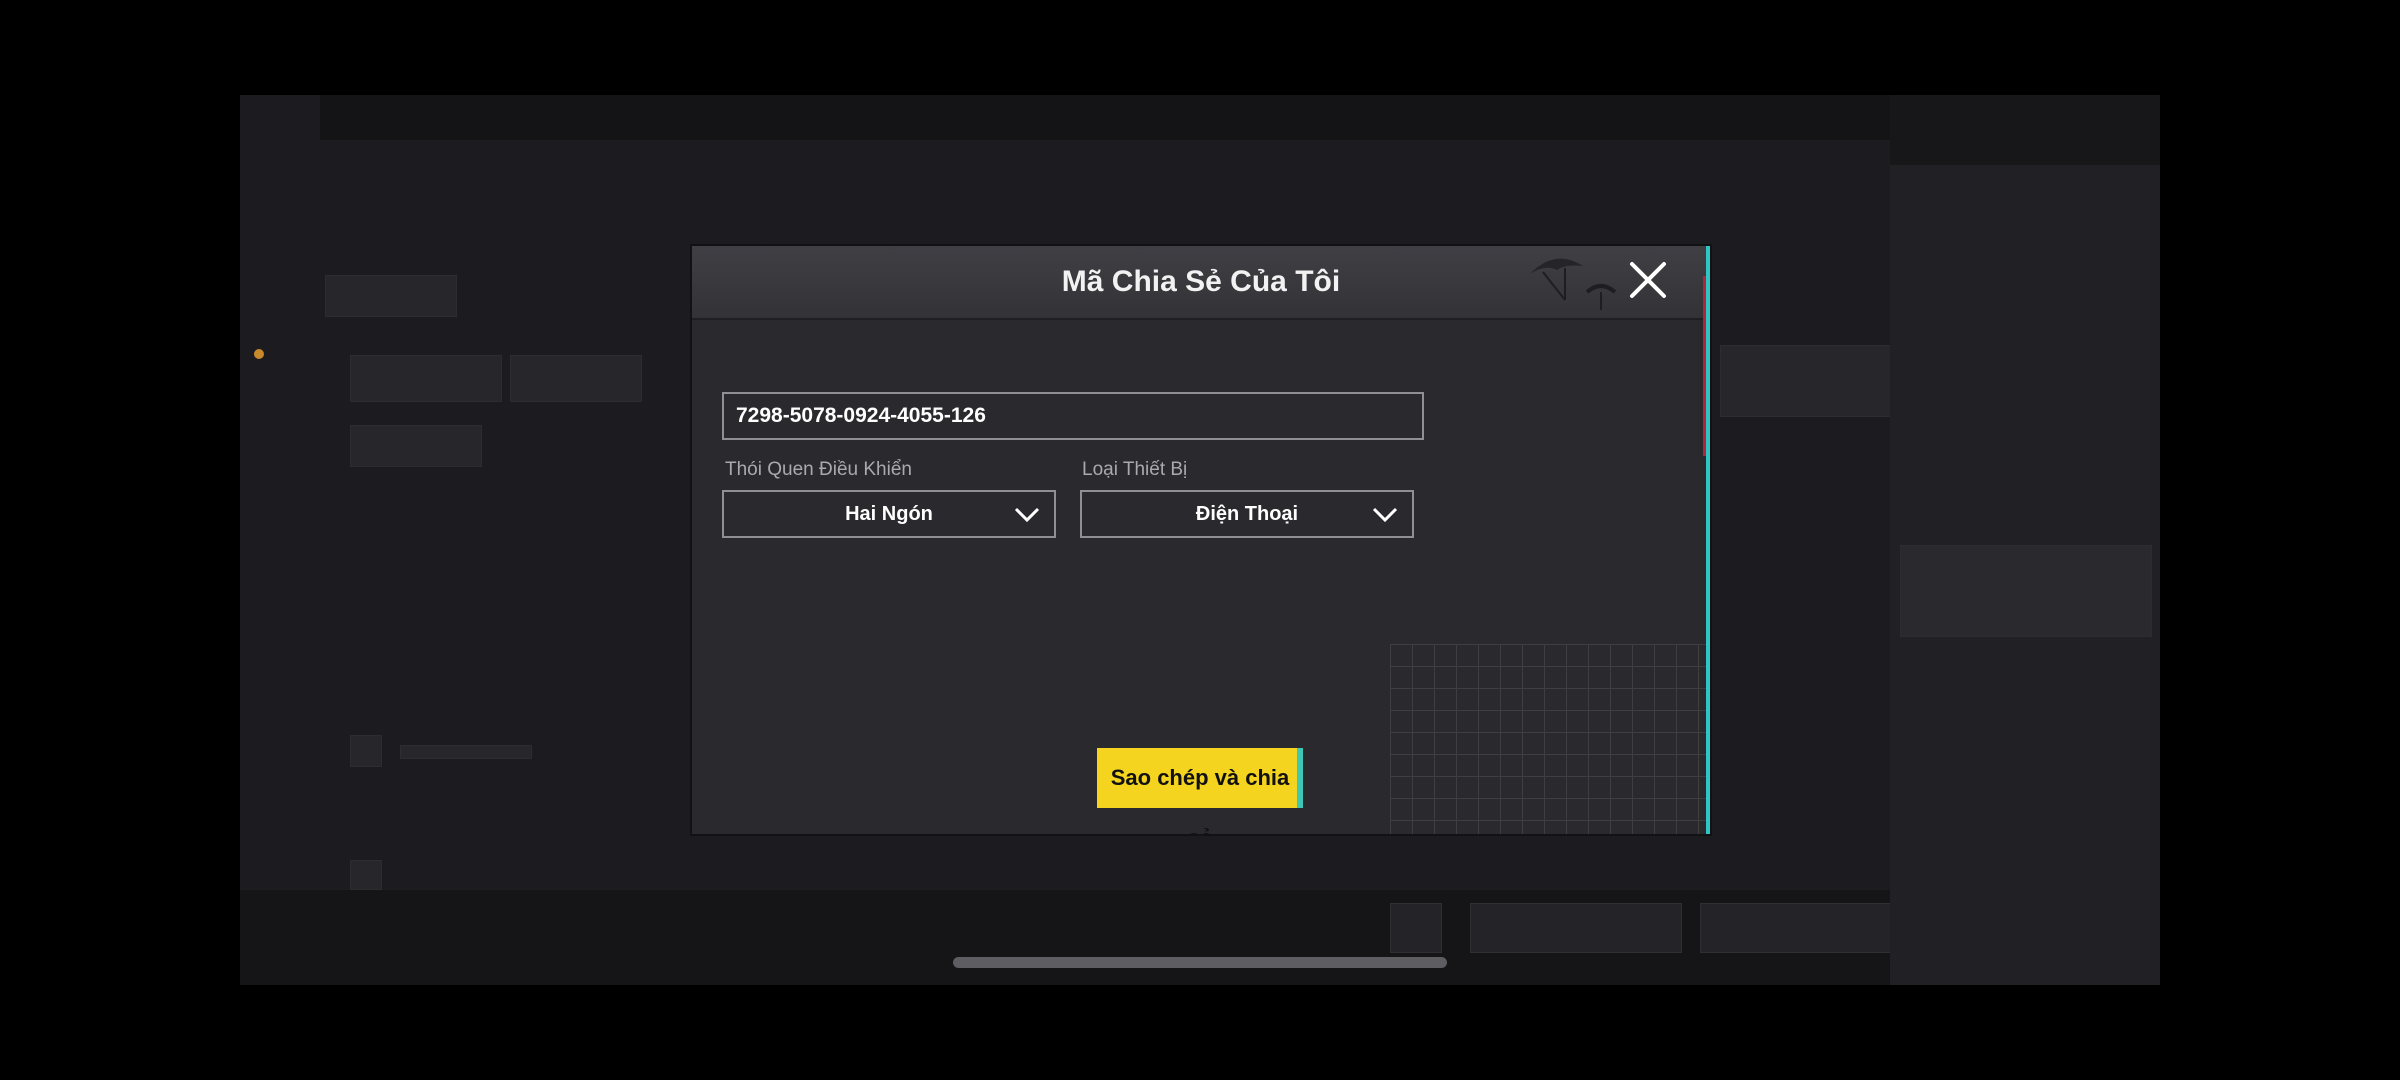  I want to click on close-icon, so click(1648, 280).